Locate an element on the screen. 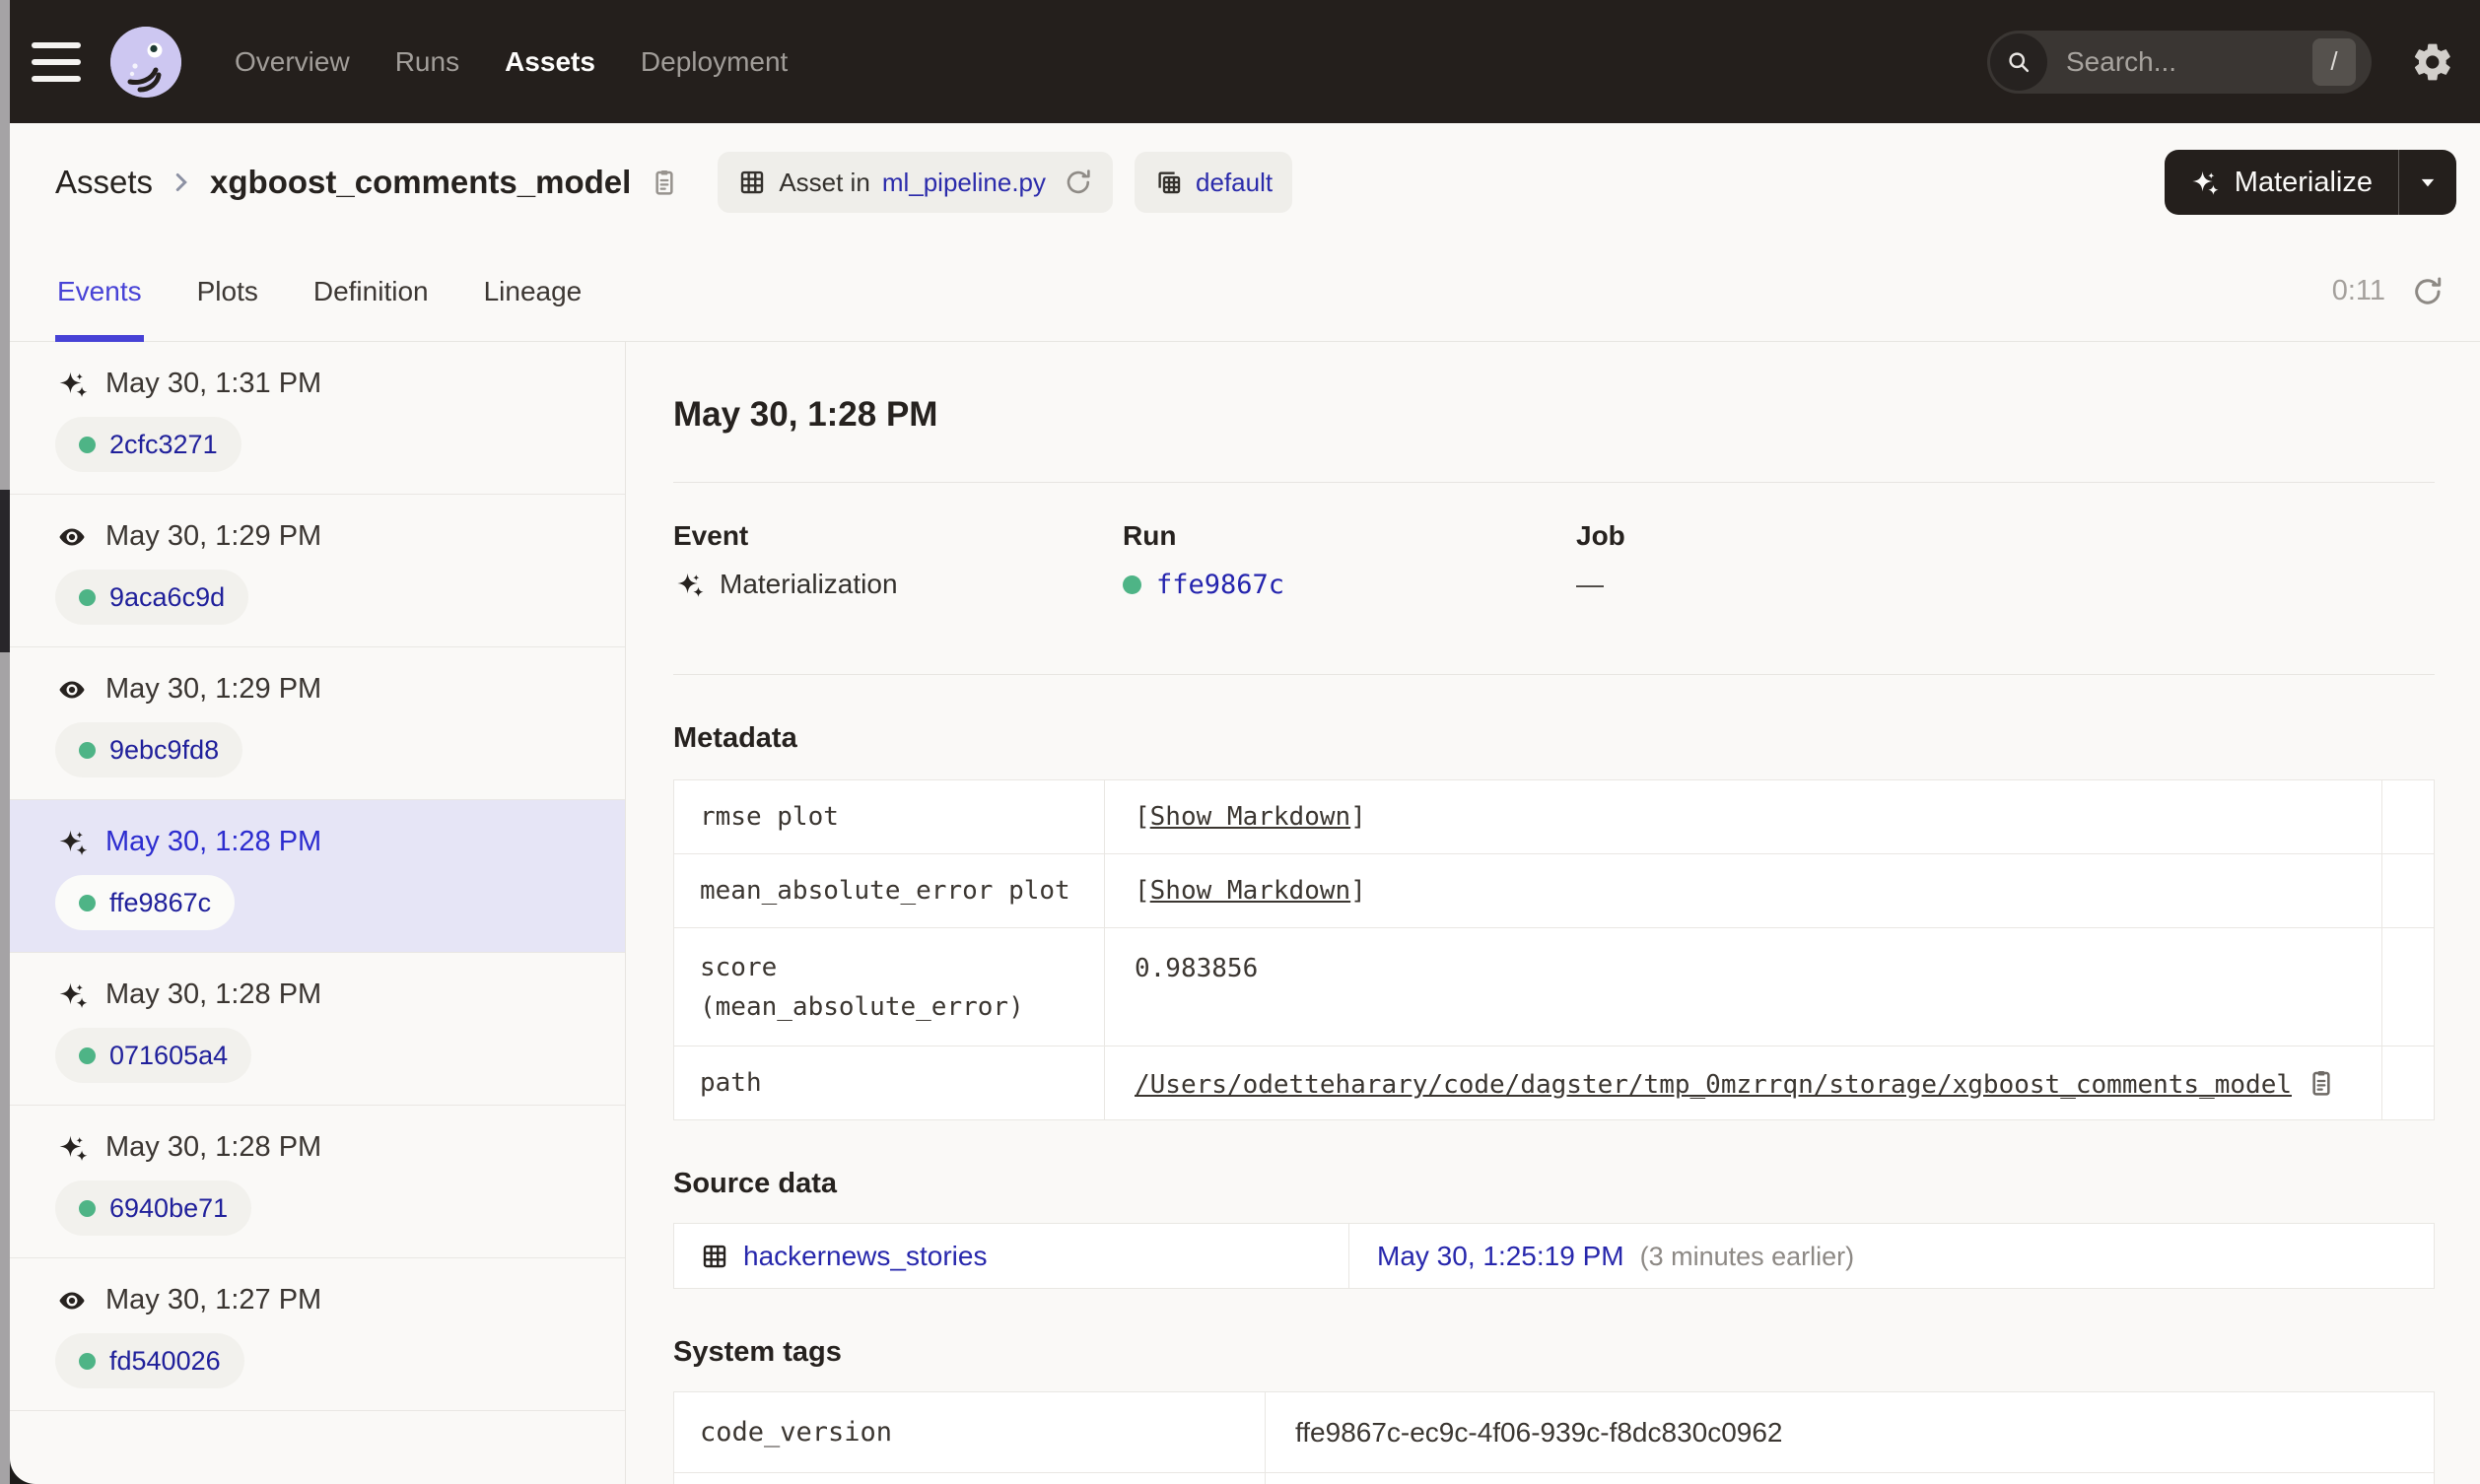  event-list-item: May 30, 1:29 PM 9aca6c9d is located at coordinates (312, 571).